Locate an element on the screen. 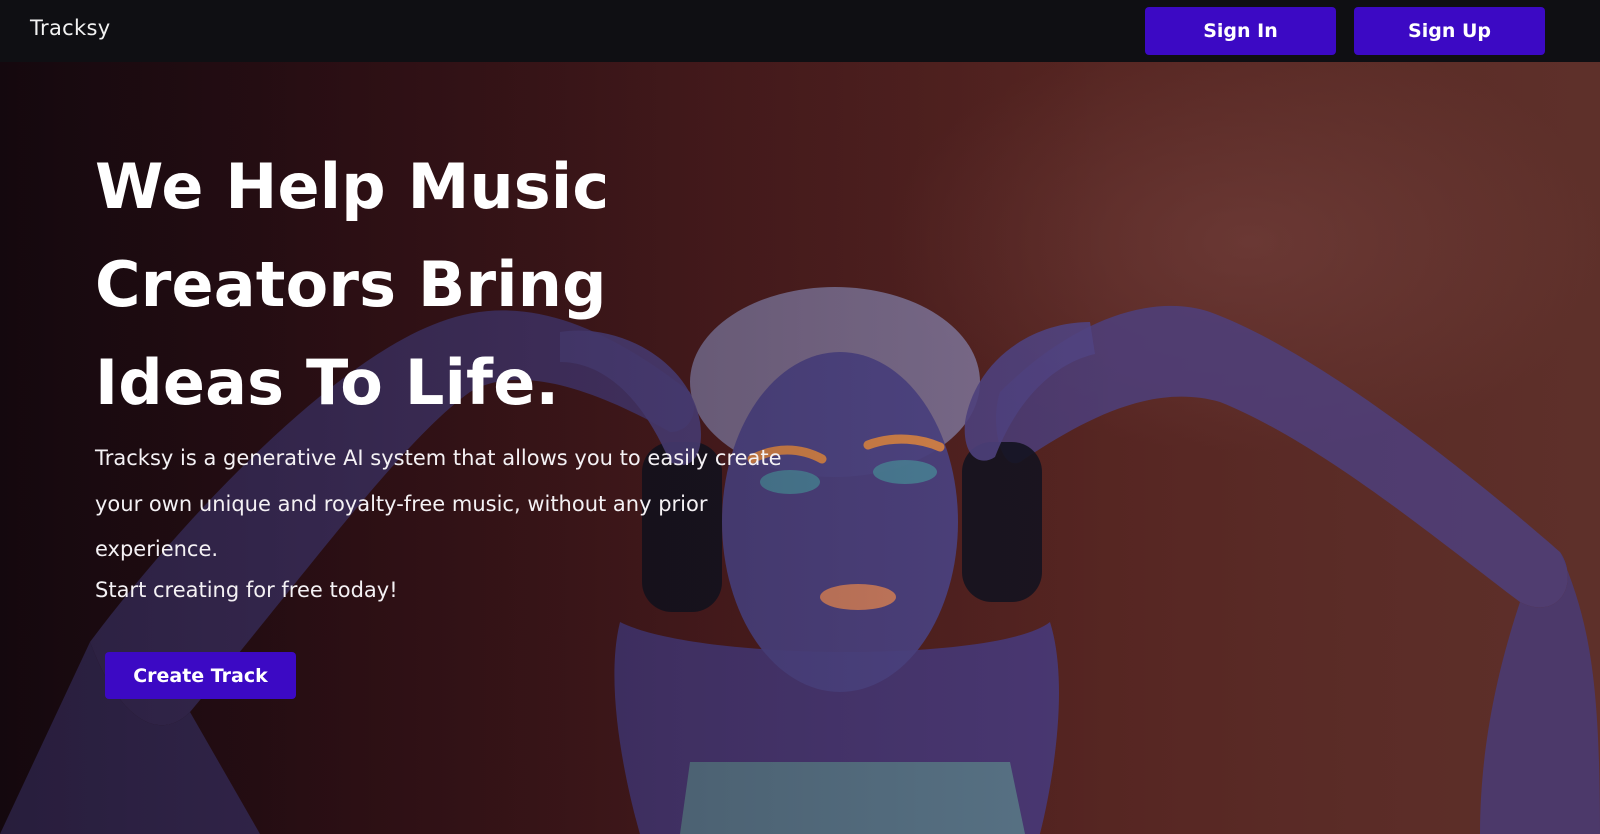 The width and height of the screenshot is (1600, 834). sign-up-button: Sign Up is located at coordinates (1449, 31).